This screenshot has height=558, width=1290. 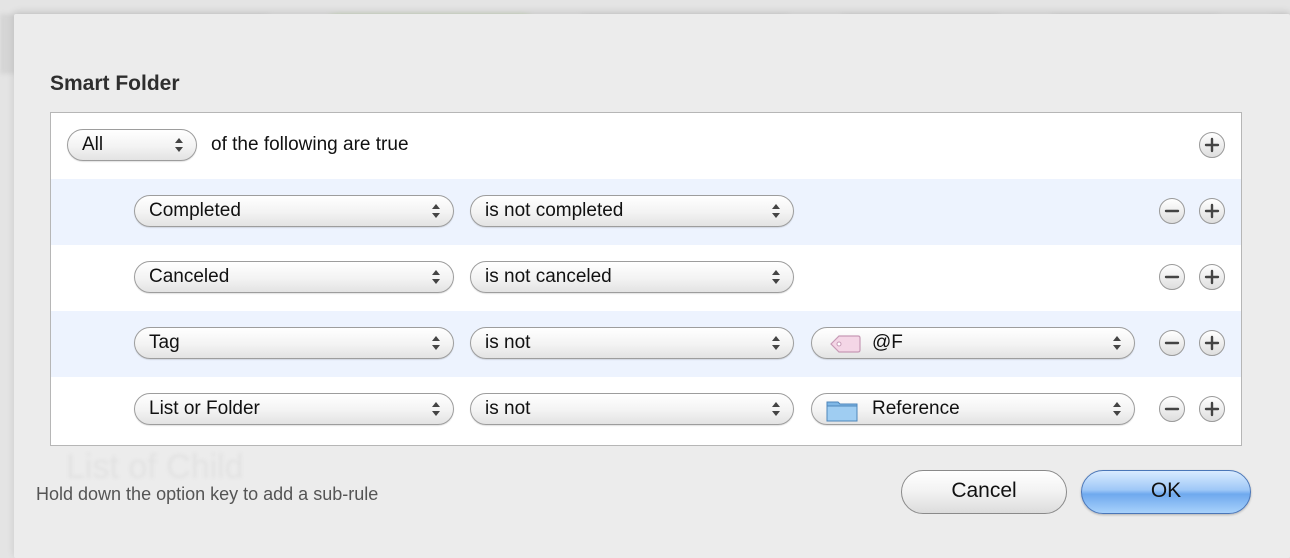 What do you see at coordinates (887, 342) in the screenshot?
I see `rule-value-text: @F` at bounding box center [887, 342].